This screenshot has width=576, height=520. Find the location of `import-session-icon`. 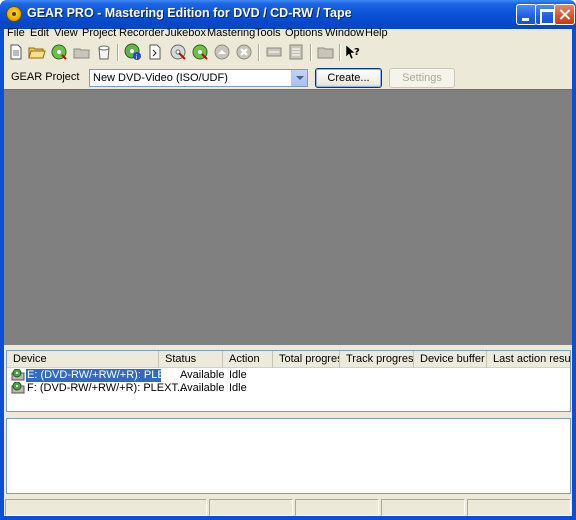

import-session-icon is located at coordinates (155, 52).